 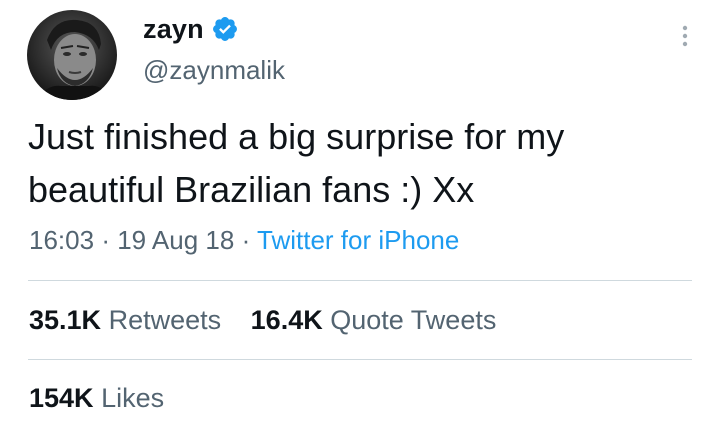 I want to click on tweet-time: 16:03, so click(x=61, y=240).